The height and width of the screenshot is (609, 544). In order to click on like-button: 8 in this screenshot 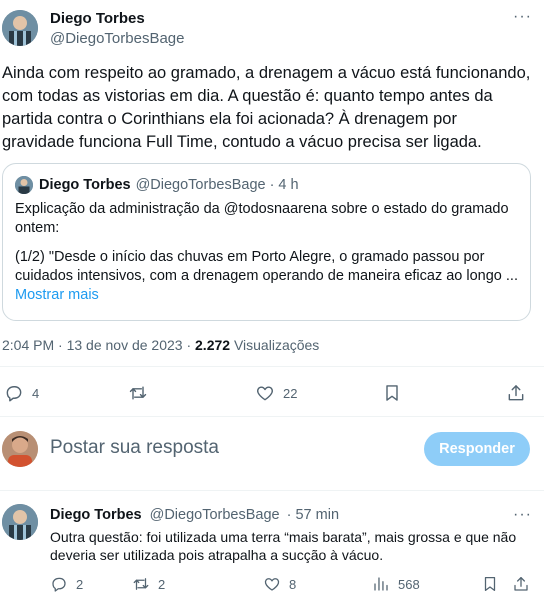, I will do `click(279, 584)`.